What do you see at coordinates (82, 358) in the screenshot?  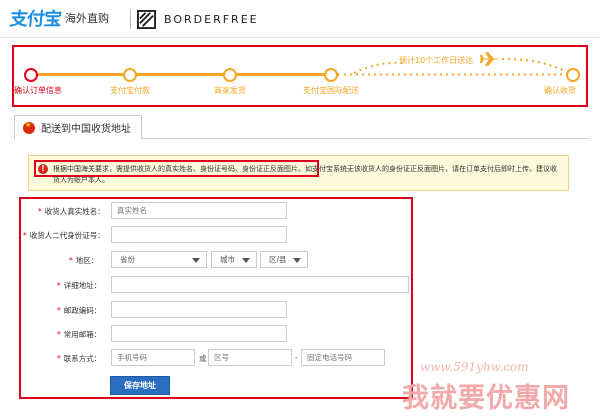 I see `contact-label-text: 联系方式：` at bounding box center [82, 358].